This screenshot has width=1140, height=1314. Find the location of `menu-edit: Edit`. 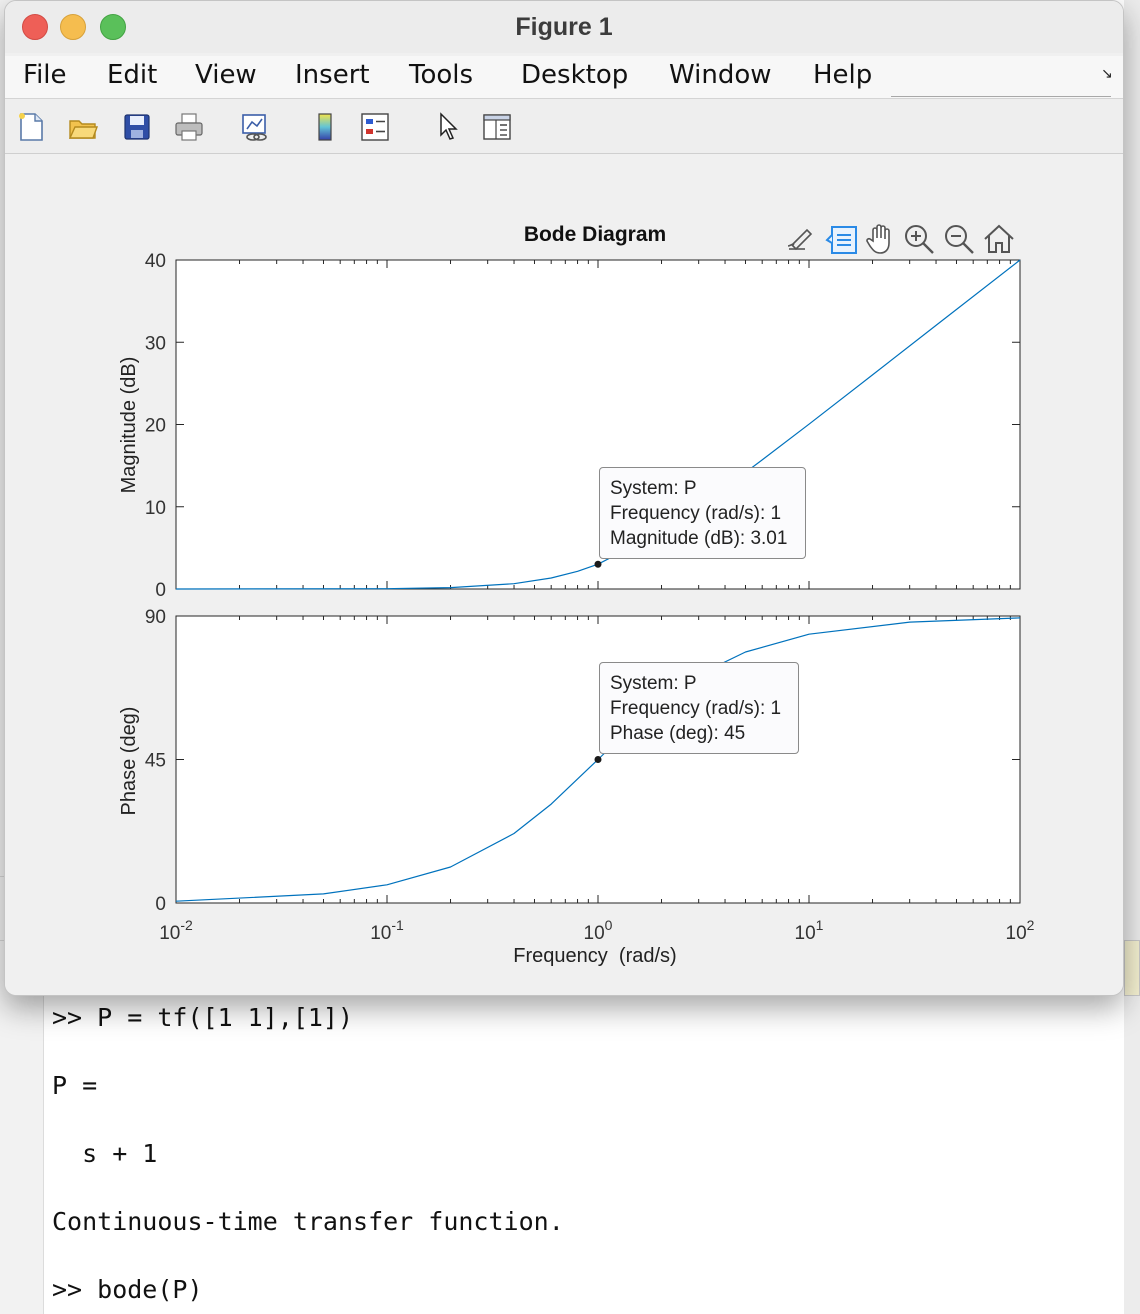

menu-edit: Edit is located at coordinates (132, 75).